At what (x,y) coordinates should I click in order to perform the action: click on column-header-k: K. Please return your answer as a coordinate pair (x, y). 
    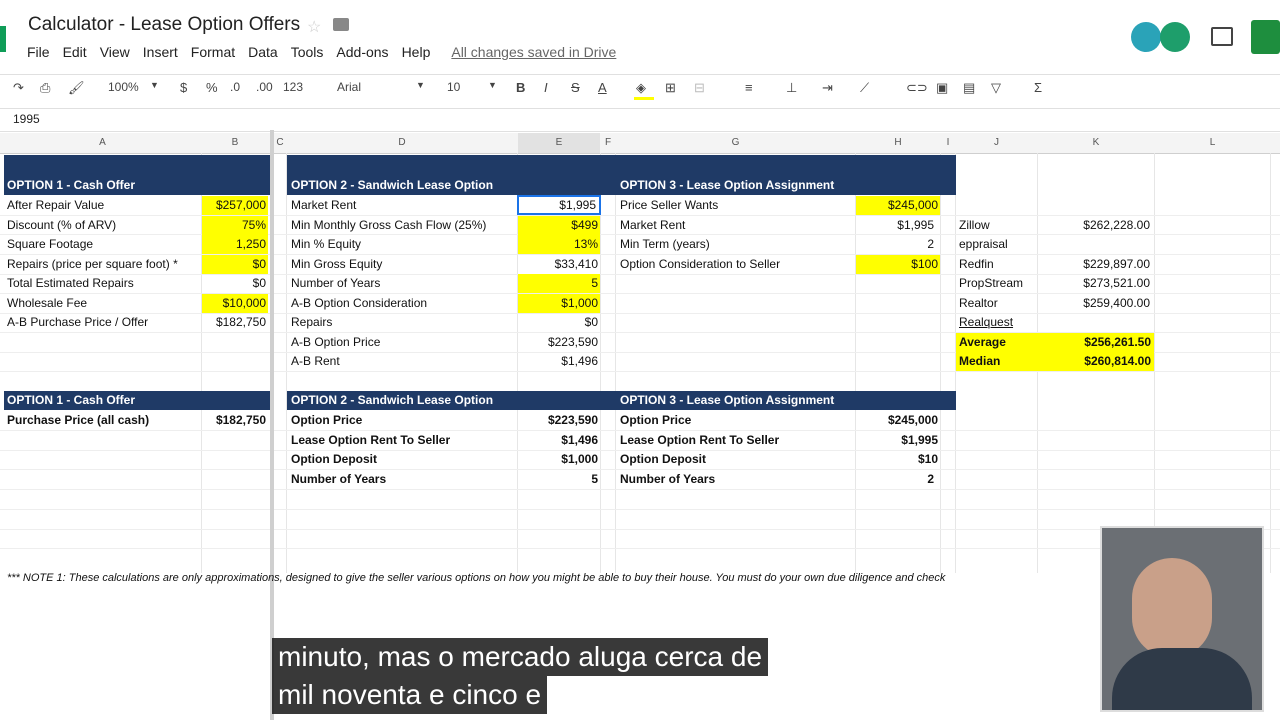
    Looking at the image, I should click on (1096, 143).